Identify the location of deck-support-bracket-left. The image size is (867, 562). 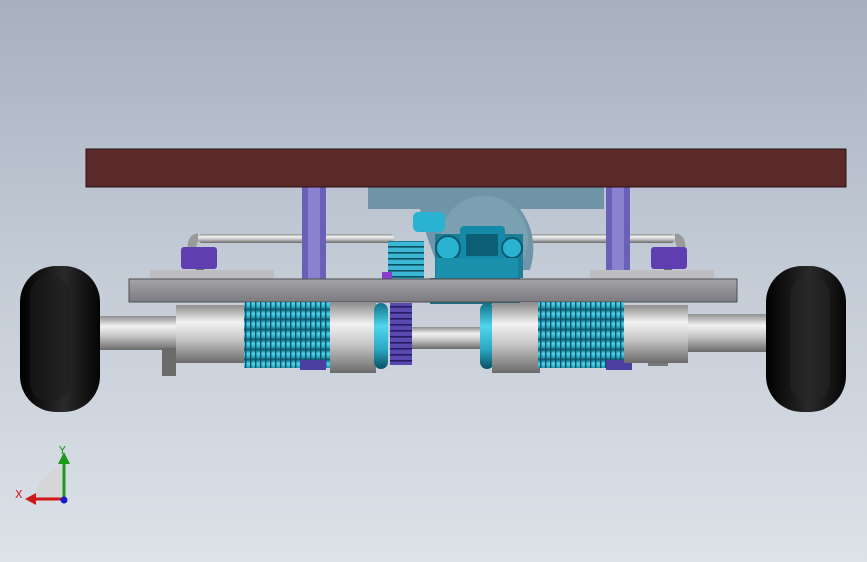
(314, 233).